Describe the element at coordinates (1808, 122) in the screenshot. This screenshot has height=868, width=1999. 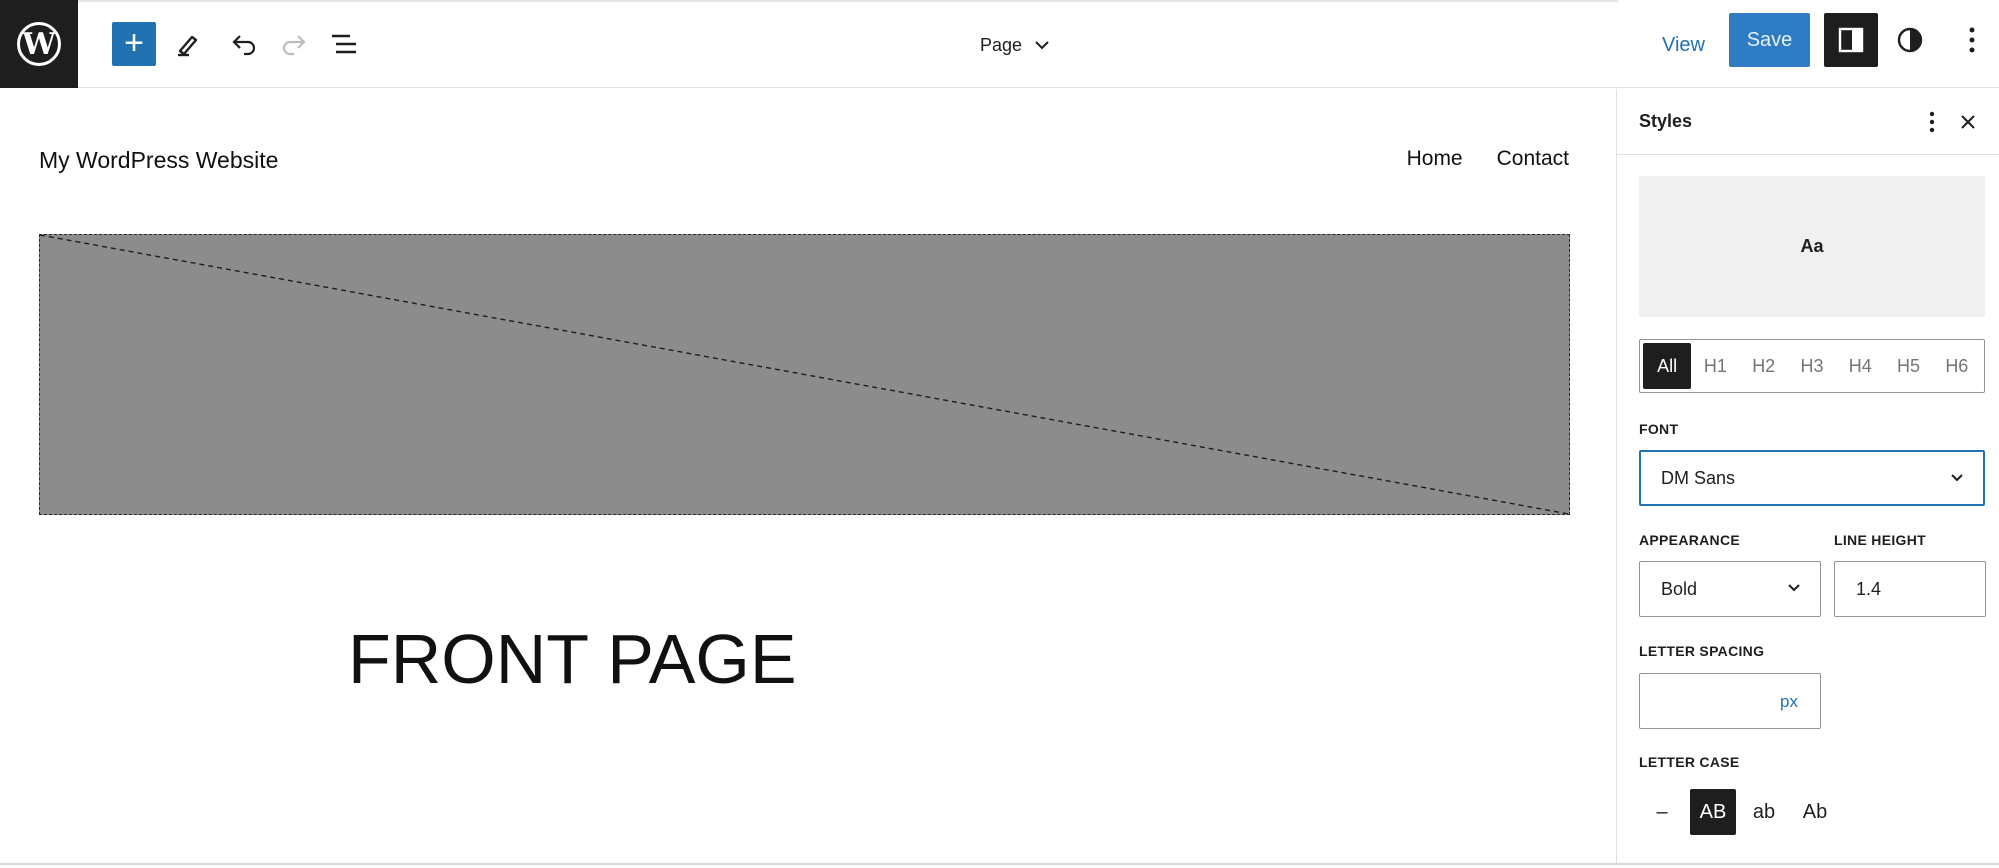
I see `sidebar-header: Styles` at that location.